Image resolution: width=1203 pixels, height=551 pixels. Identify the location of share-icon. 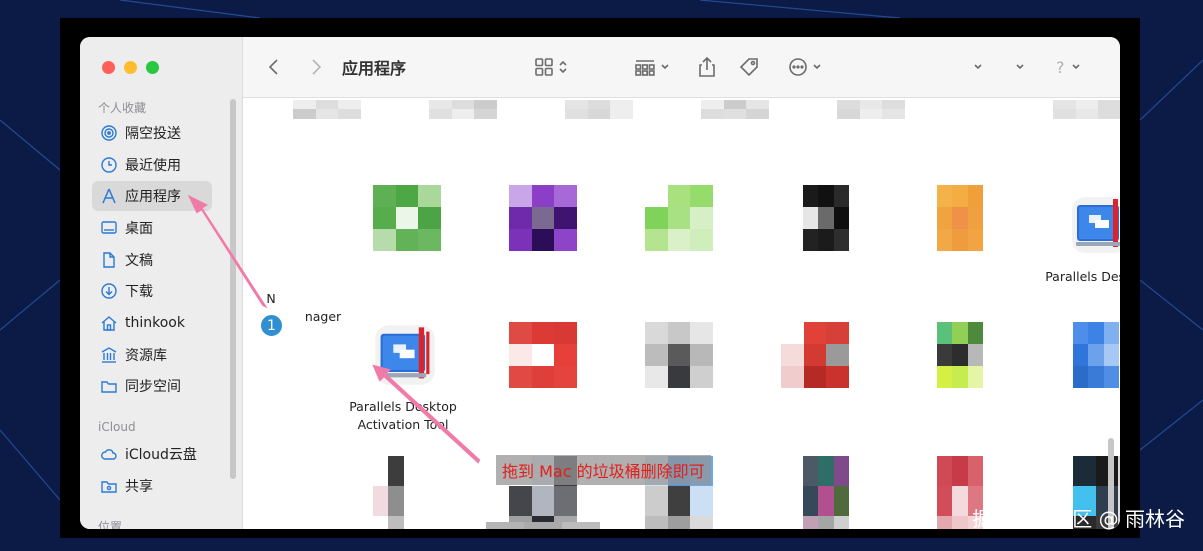
(707, 66).